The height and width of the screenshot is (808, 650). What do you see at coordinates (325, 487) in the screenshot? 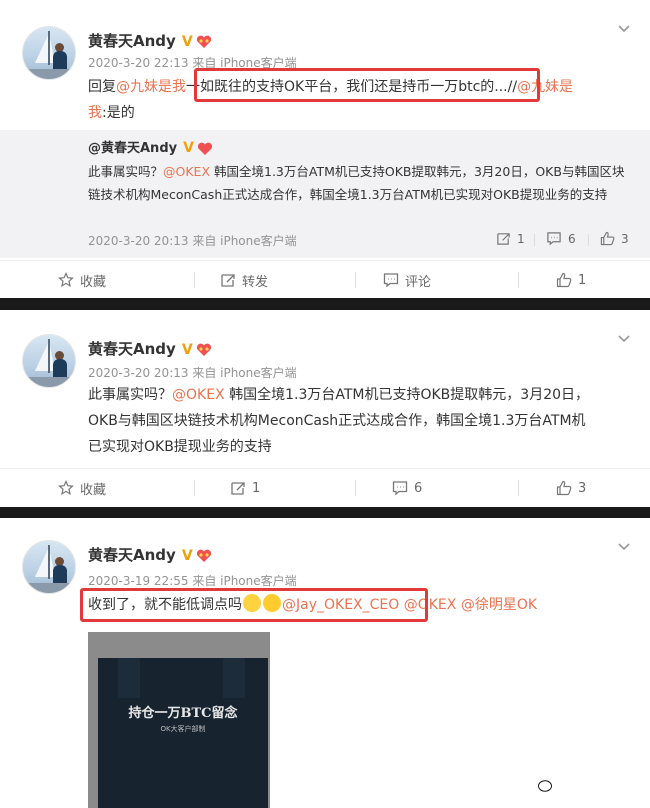
I see `action-bar: 收藏 1 6 3` at bounding box center [325, 487].